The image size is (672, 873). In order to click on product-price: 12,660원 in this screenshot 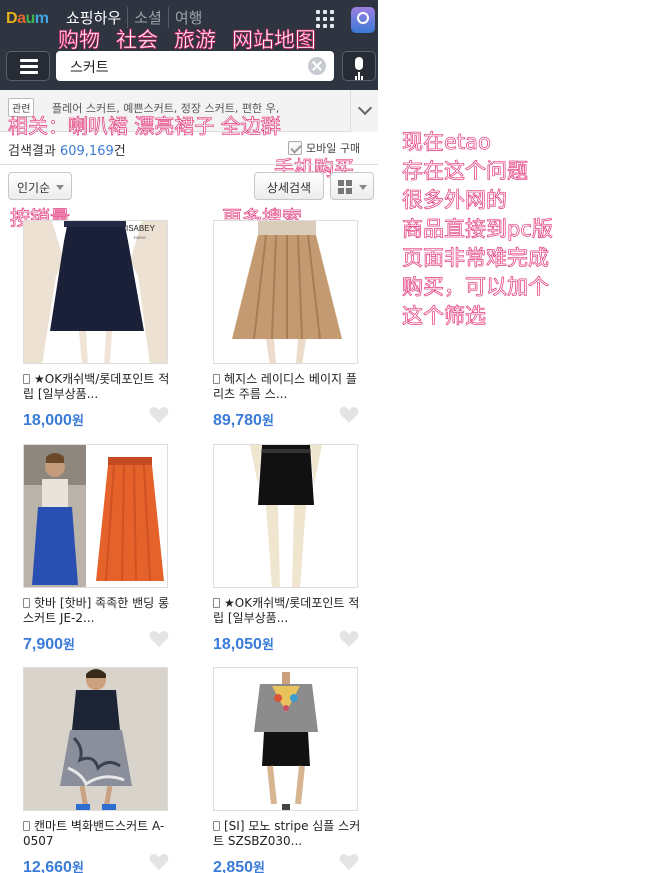, I will do `click(53, 866)`.